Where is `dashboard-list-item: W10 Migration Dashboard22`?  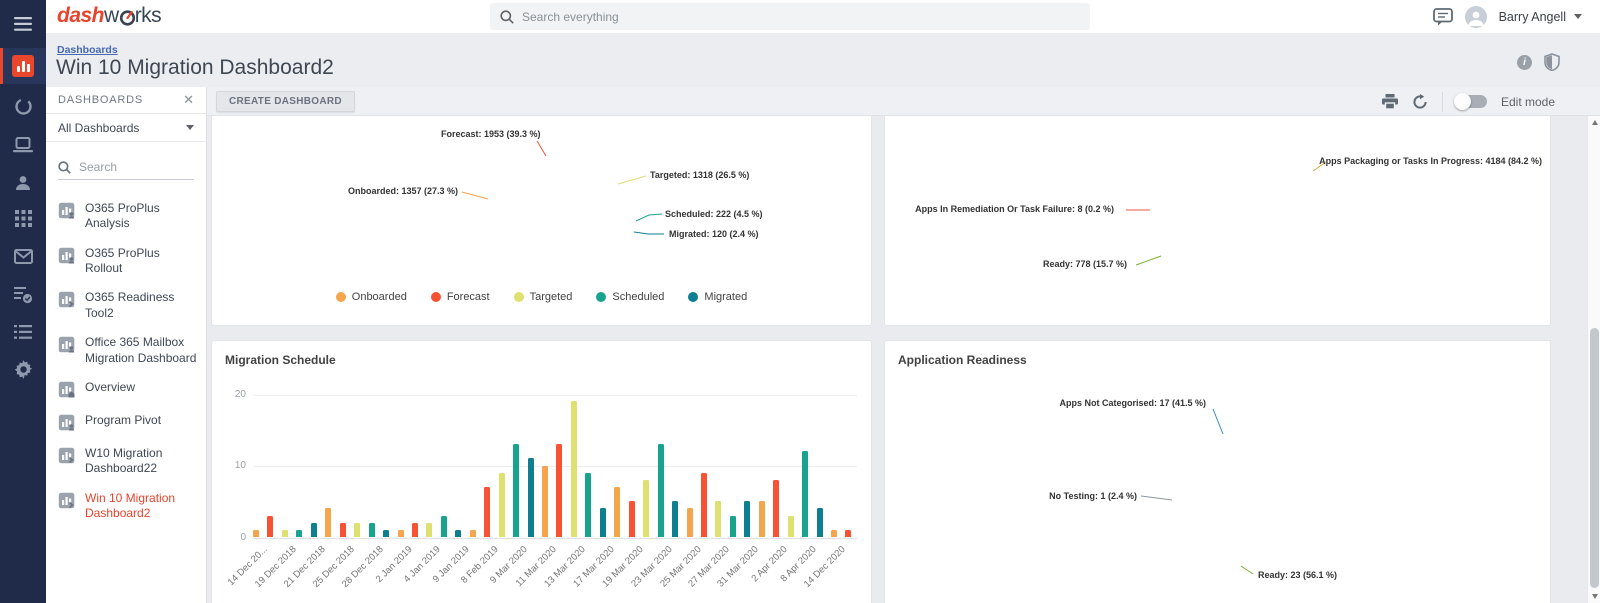 dashboard-list-item: W10 Migration Dashboard22 is located at coordinates (126, 461).